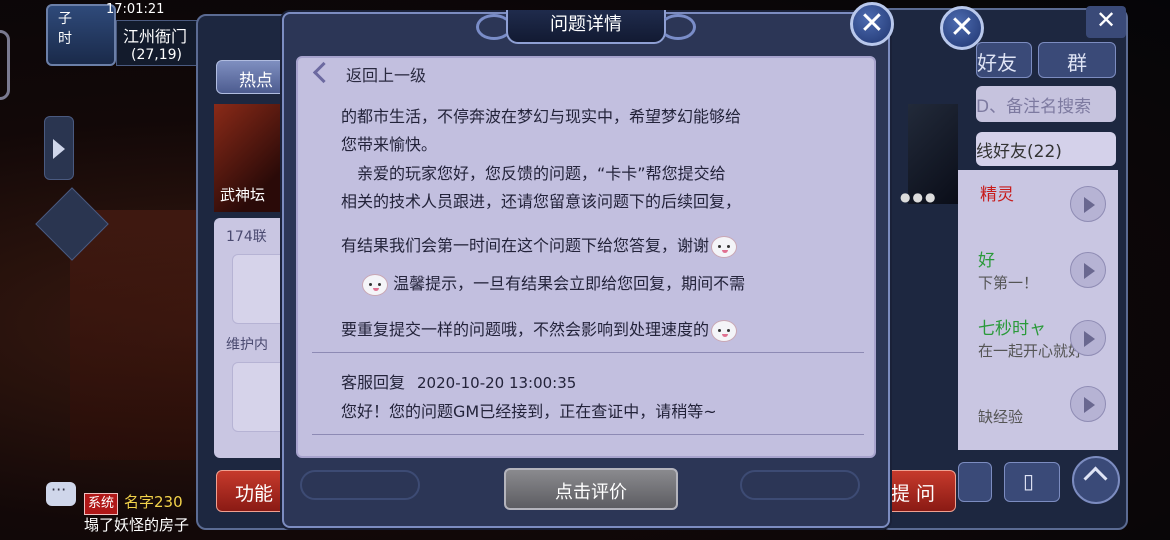 The height and width of the screenshot is (540, 1170). I want to click on panel-close-button: ✕, so click(962, 28).